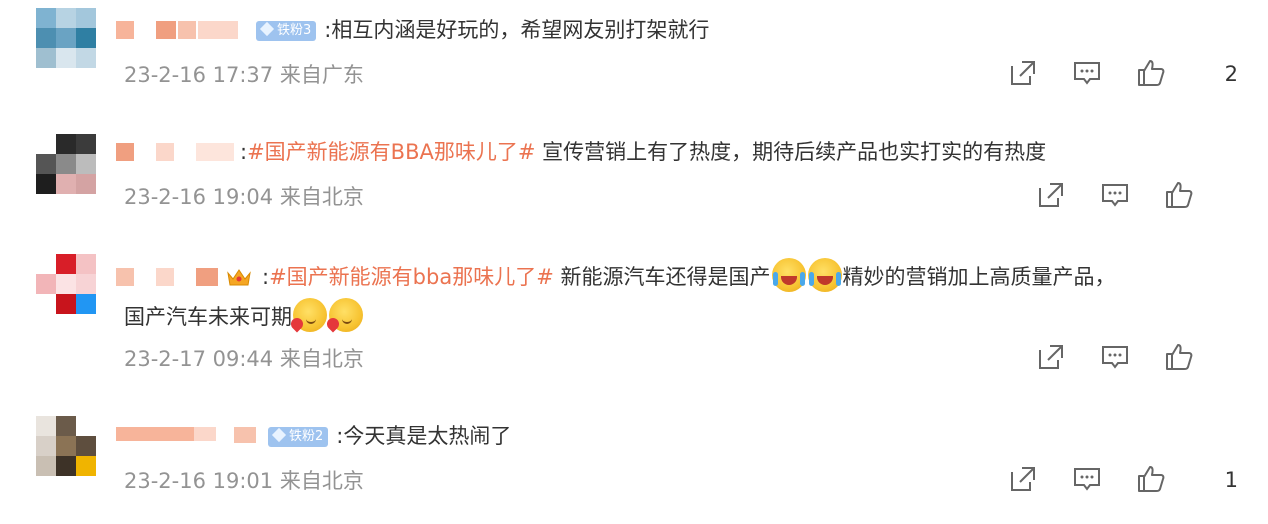 This screenshot has height=524, width=1268. What do you see at coordinates (1113, 480) in the screenshot?
I see `action-bar: 1` at bounding box center [1113, 480].